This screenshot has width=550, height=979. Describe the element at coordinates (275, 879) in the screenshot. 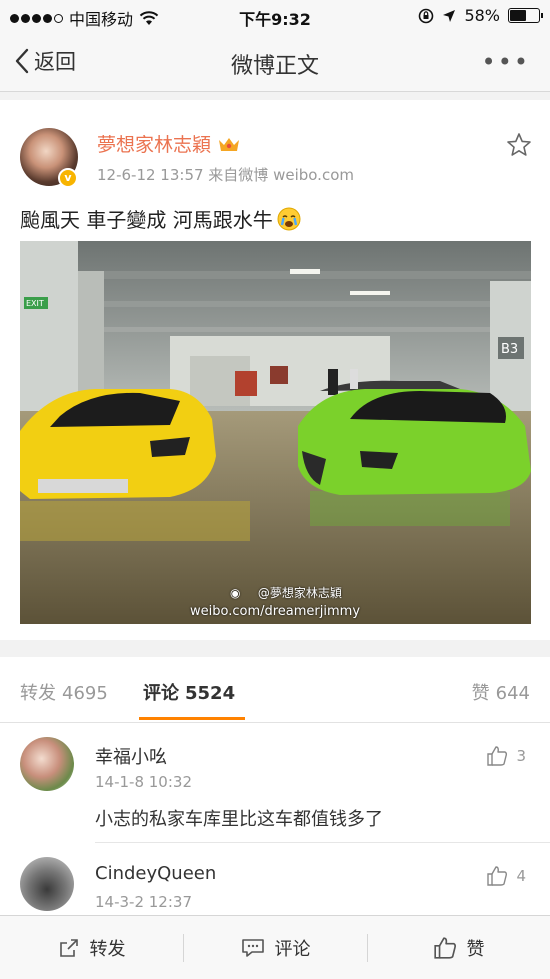

I see `comment-item: CindeyQueen 14-3-2 12:37 4` at that location.